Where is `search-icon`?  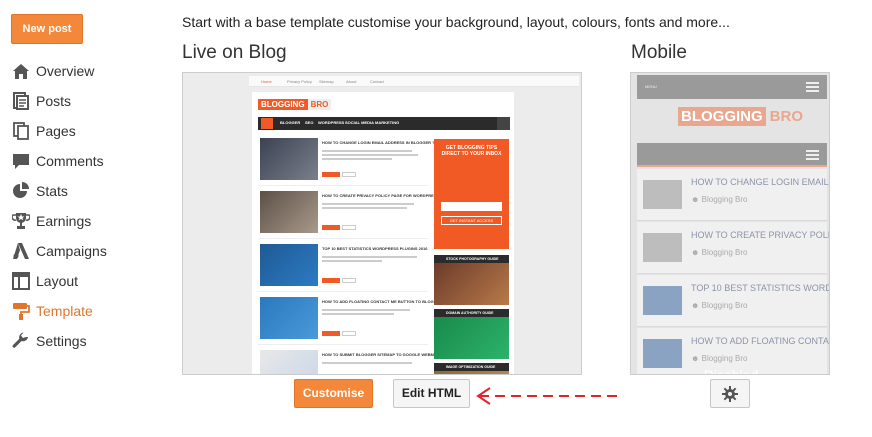 search-icon is located at coordinates (503, 123).